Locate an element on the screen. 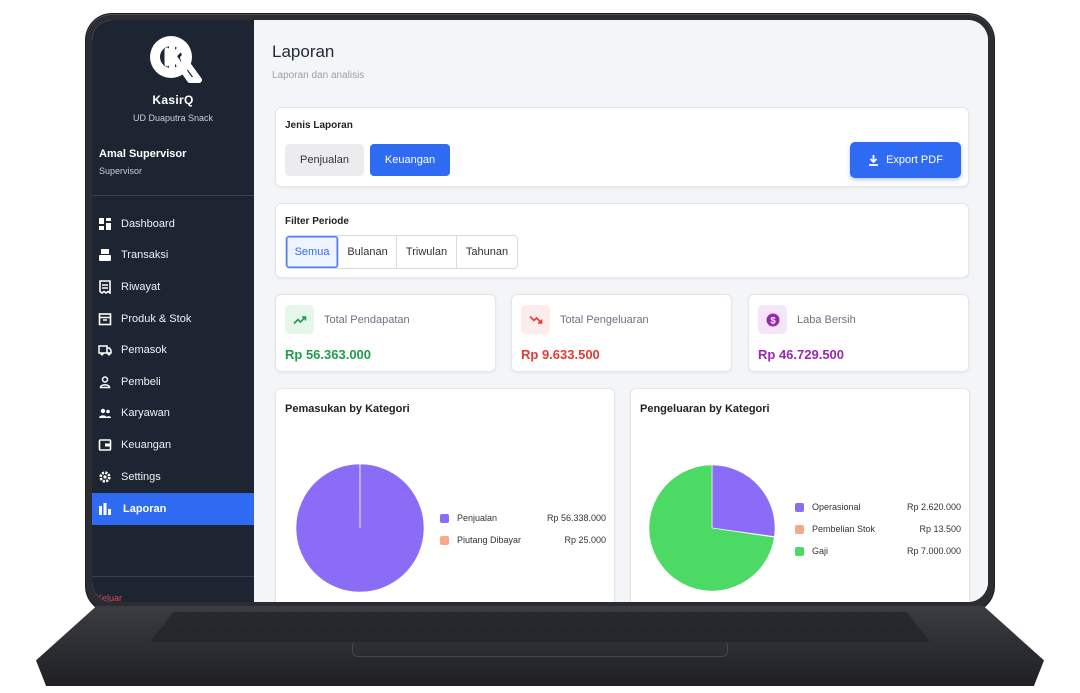 The image size is (1080, 693). person-icon is located at coordinates (105, 382).